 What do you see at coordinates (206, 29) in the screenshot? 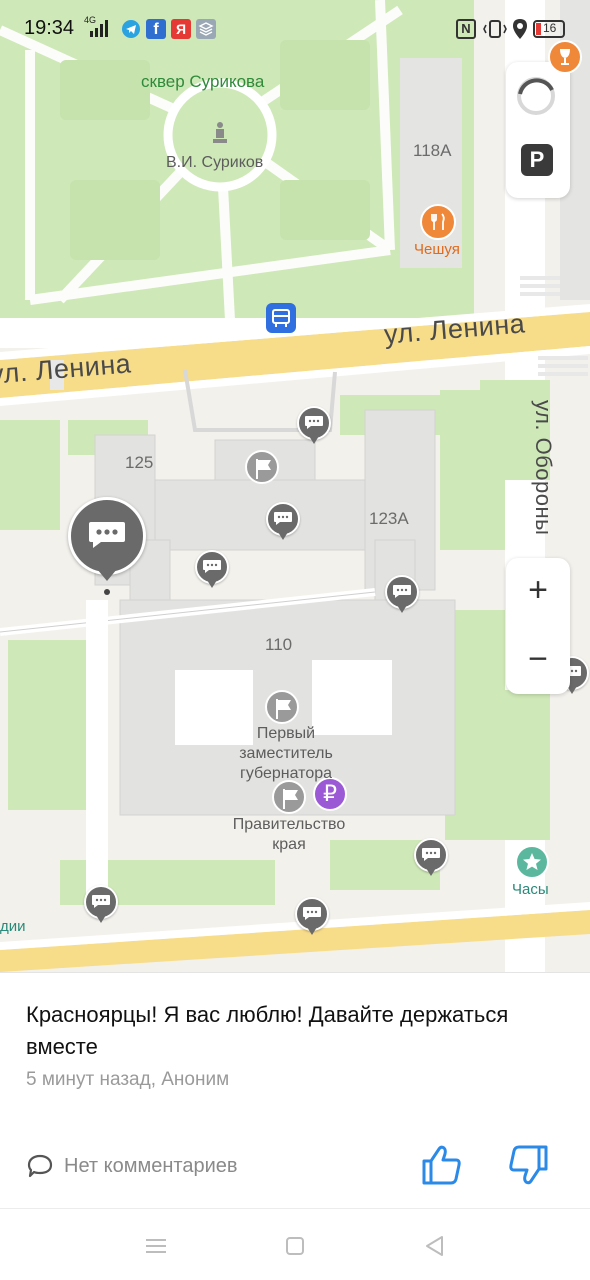
I see `layers-icon` at bounding box center [206, 29].